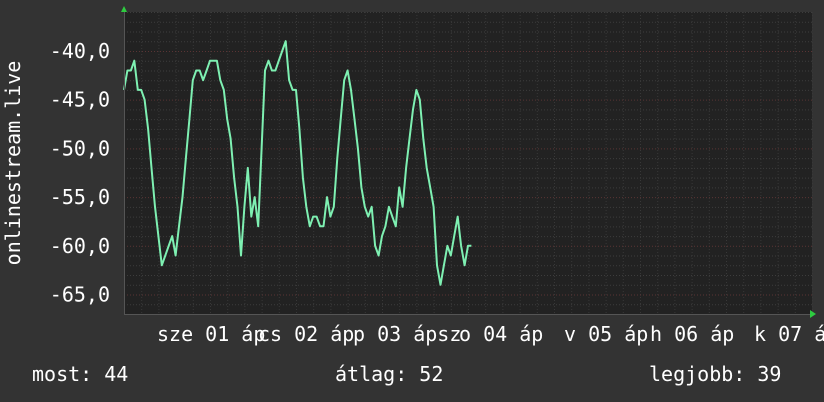 The height and width of the screenshot is (402, 824). I want to click on y-axis-label: onlinestream.live, so click(13, 163).